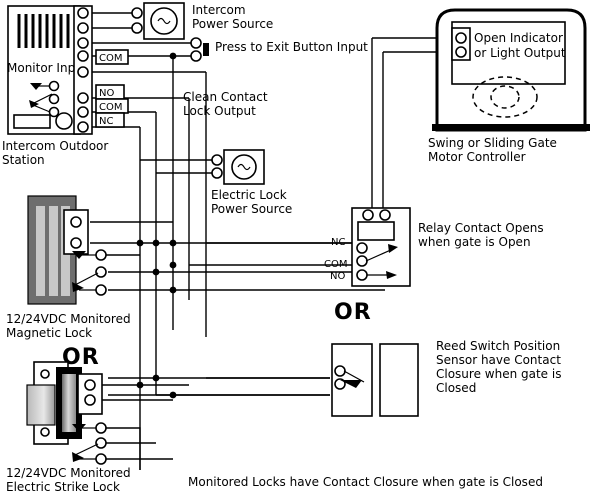  I want to click on press-to-exit-input: Press to Exit Button Input, so click(279, 49).